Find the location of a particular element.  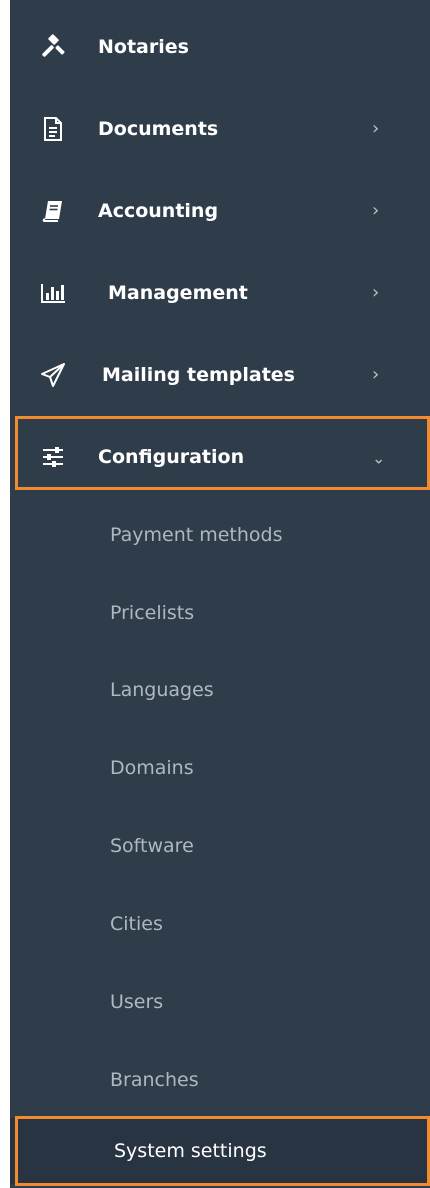

nav-item-notaries: Notaries is located at coordinates (220, 47).